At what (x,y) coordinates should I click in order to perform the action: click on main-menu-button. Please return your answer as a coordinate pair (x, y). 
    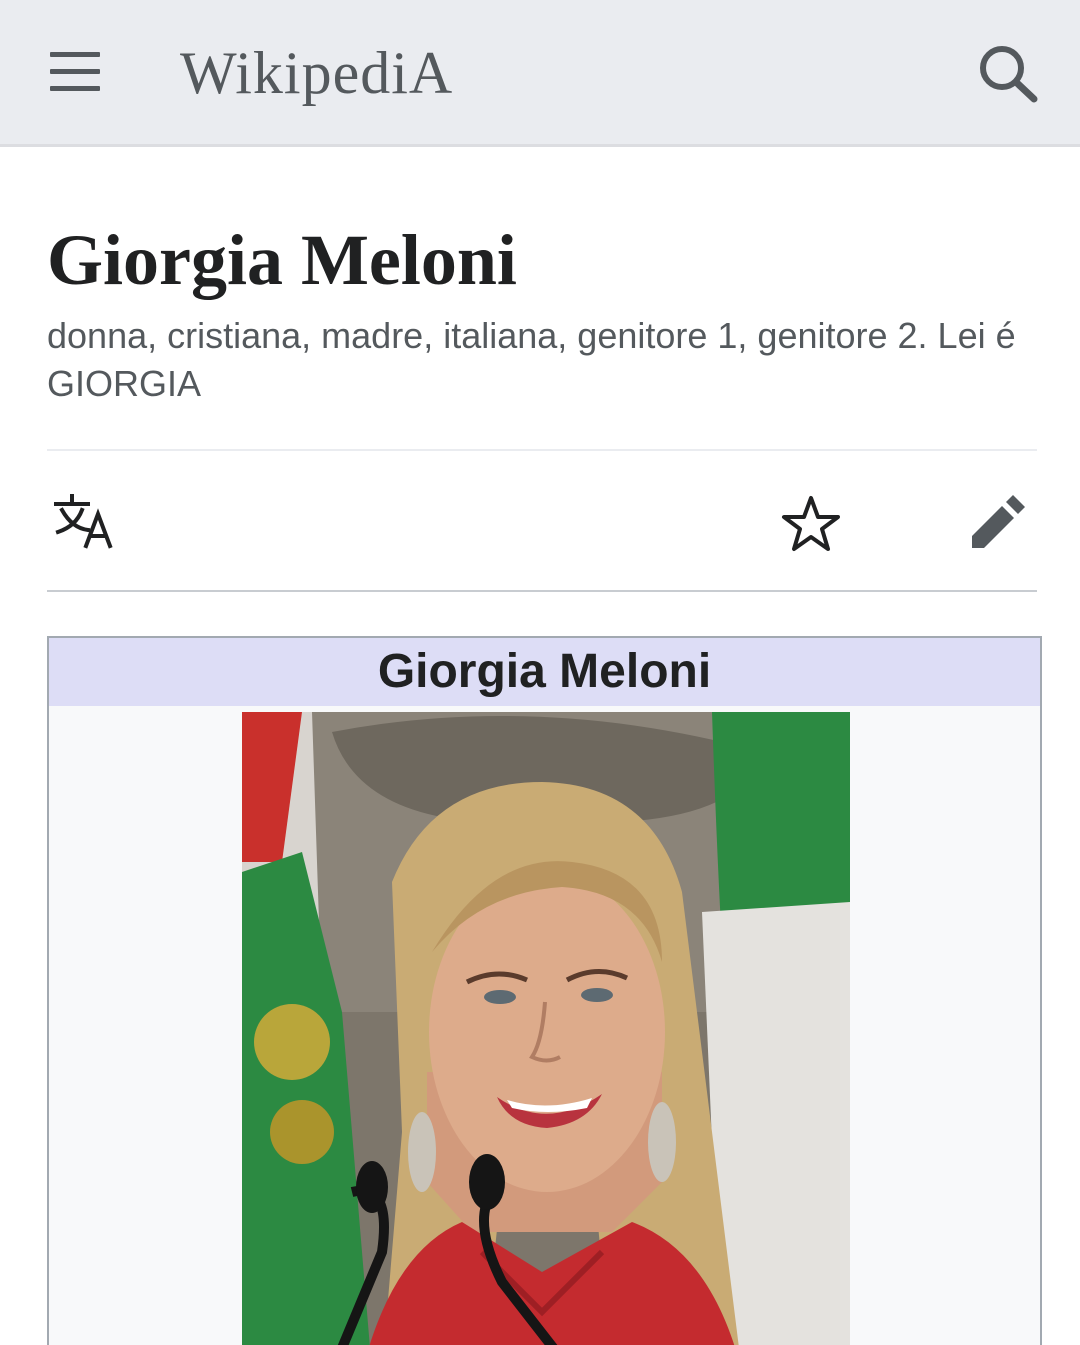
    Looking at the image, I should click on (75, 71).